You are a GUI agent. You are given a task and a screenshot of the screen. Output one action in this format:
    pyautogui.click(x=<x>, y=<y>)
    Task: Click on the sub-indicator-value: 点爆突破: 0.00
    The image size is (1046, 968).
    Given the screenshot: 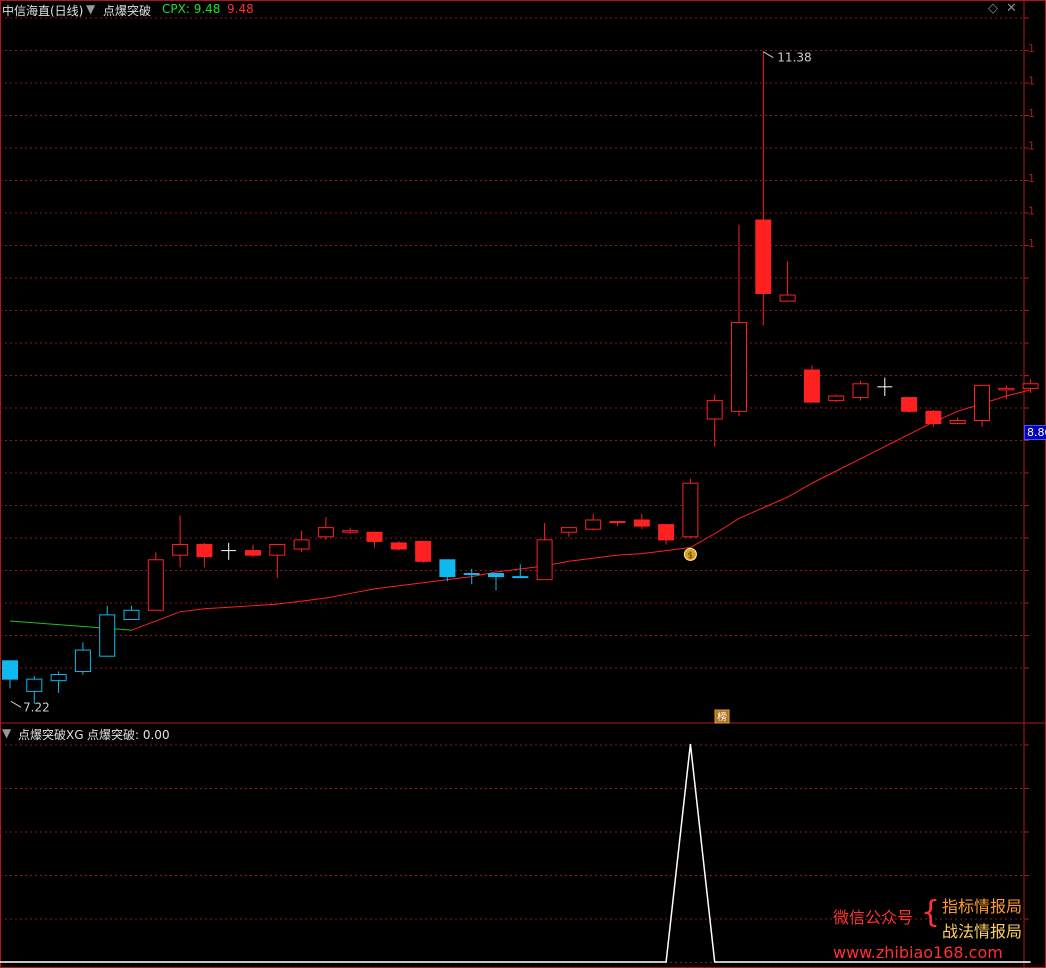 What is the action you would take?
    pyautogui.click(x=128, y=735)
    